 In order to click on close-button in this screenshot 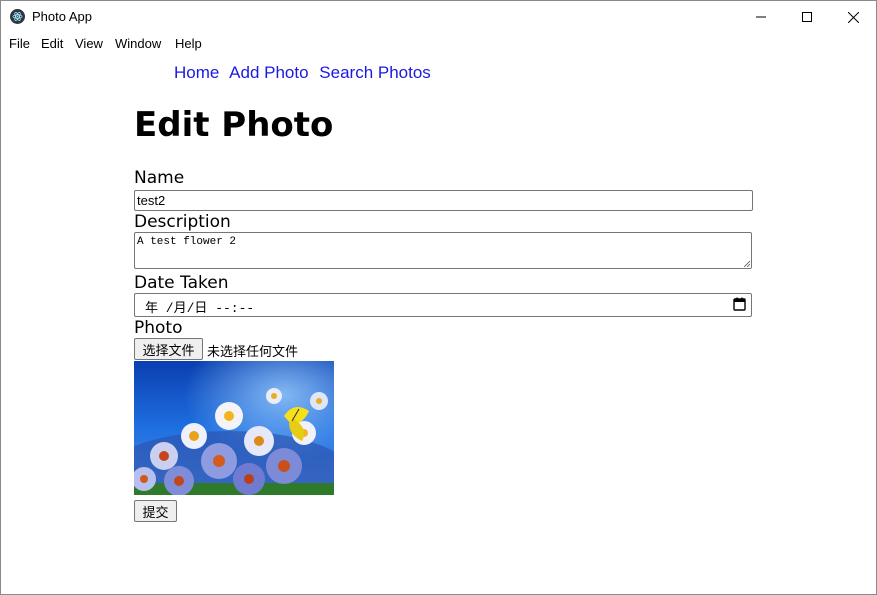, I will do `click(853, 17)`.